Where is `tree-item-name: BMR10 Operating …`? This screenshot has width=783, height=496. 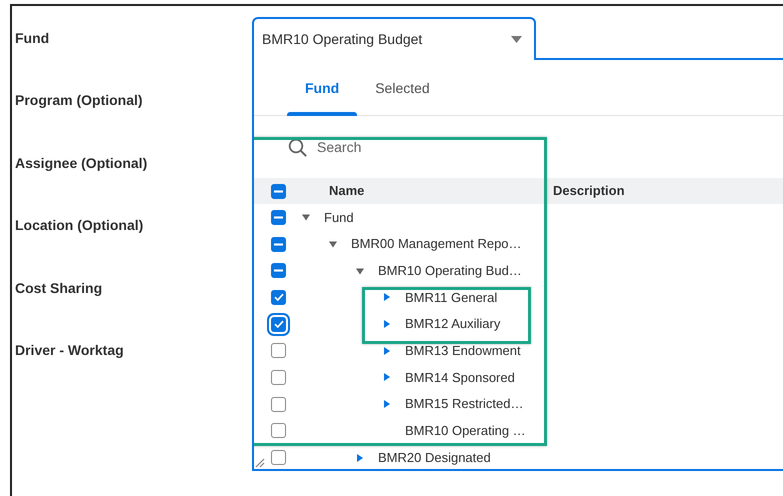
tree-item-name: BMR10 Operating … is located at coordinates (465, 431).